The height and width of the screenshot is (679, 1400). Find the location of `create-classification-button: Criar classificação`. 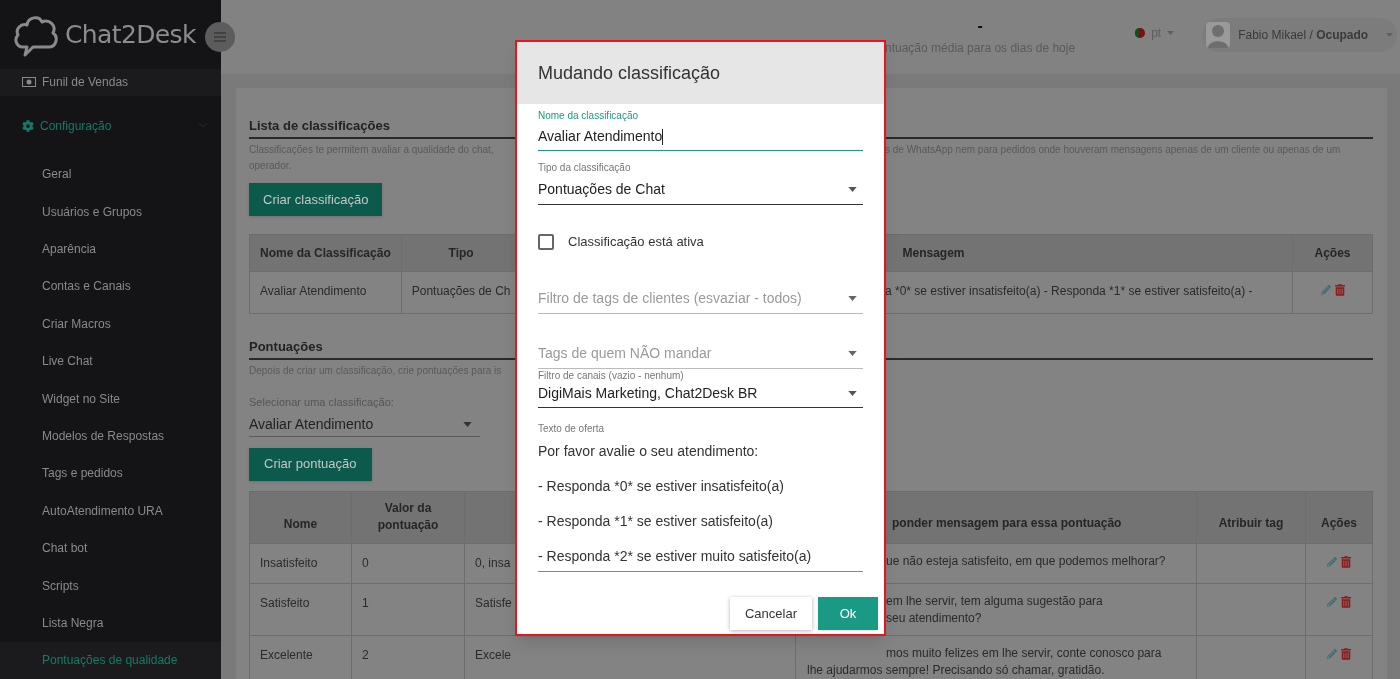

create-classification-button: Criar classificação is located at coordinates (316, 199).